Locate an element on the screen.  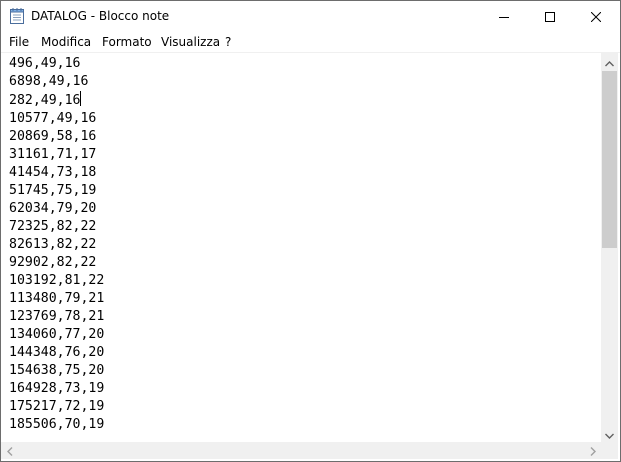
minimize-icon is located at coordinates (504, 16).